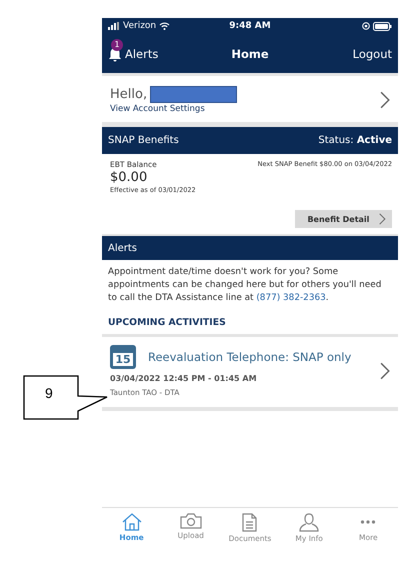 This screenshot has width=407, height=568. I want to click on section-title: SNAP Benefits, so click(143, 140).